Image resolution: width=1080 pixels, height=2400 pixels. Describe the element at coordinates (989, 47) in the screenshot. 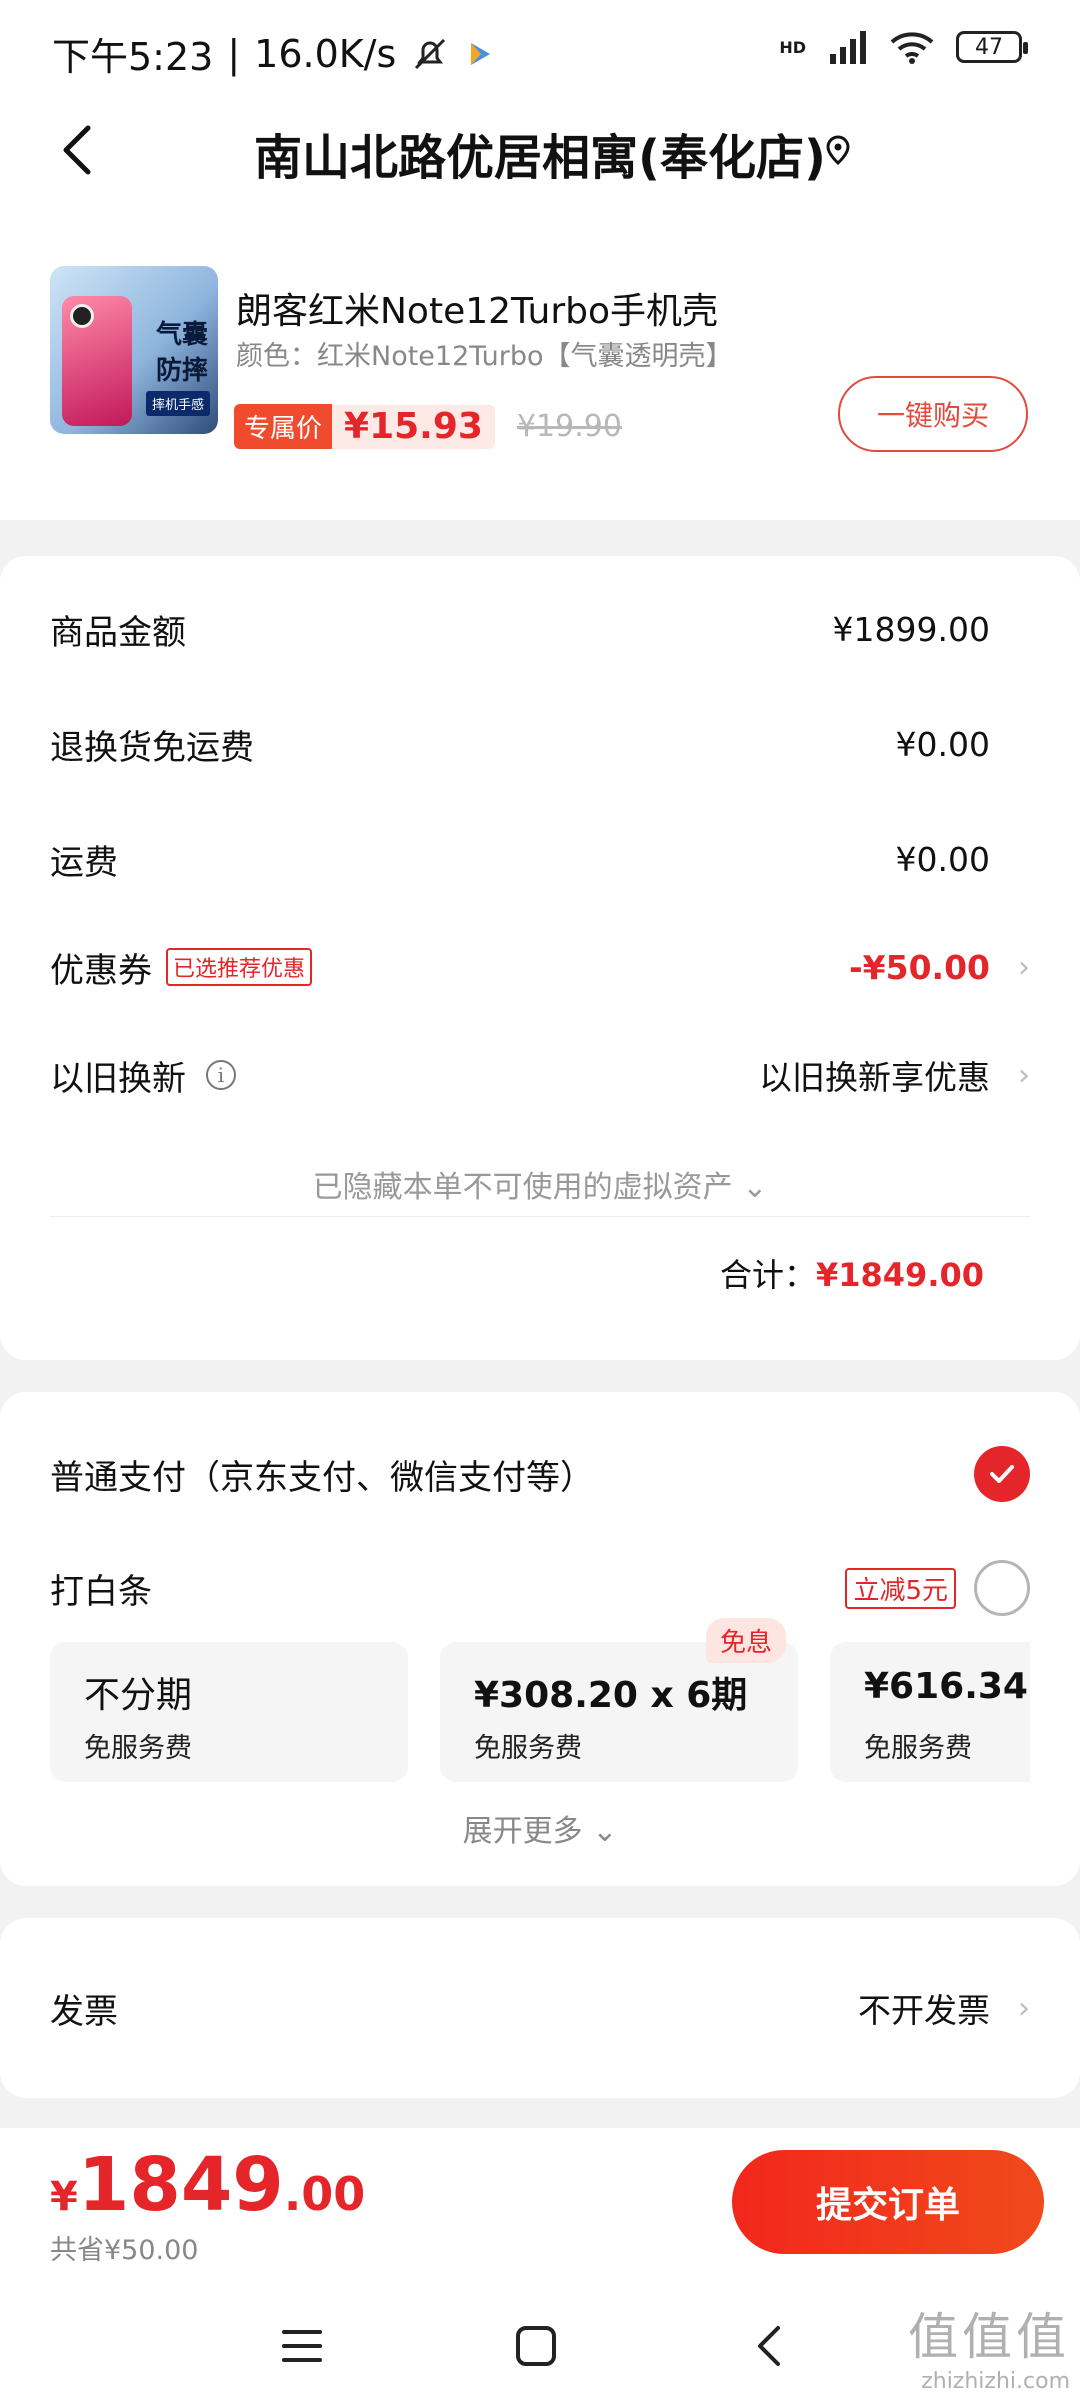

I see `battery-level: 47` at that location.